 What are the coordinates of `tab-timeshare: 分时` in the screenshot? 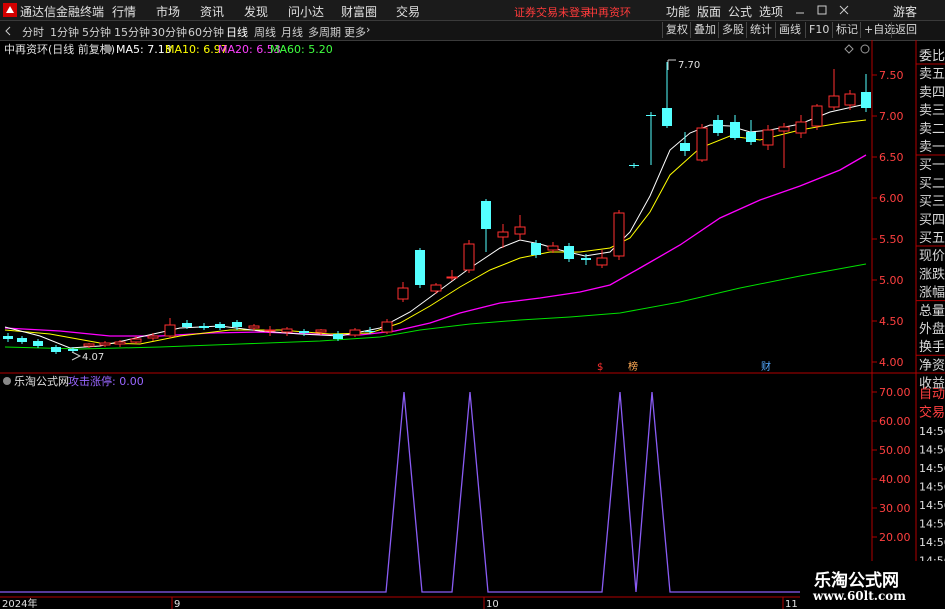 It's located at (33, 32).